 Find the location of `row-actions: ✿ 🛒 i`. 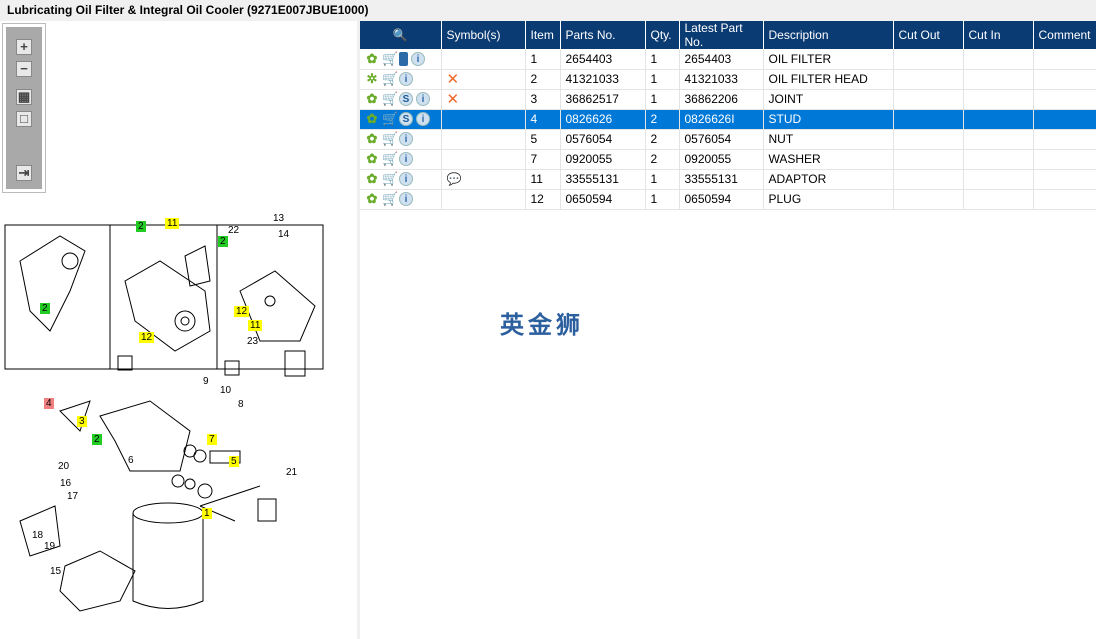

row-actions: ✿ 🛒 i is located at coordinates (401, 59).